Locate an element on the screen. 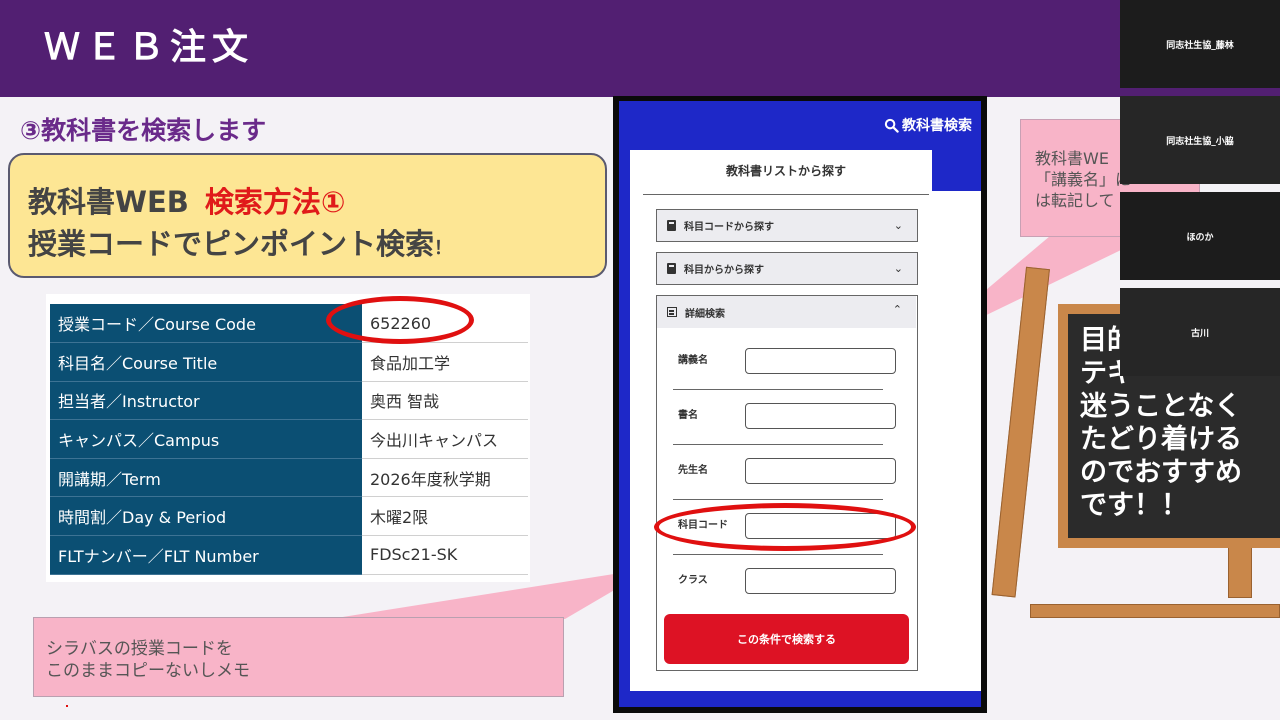  textbook-search-label: 教科書検索 is located at coordinates (937, 126).